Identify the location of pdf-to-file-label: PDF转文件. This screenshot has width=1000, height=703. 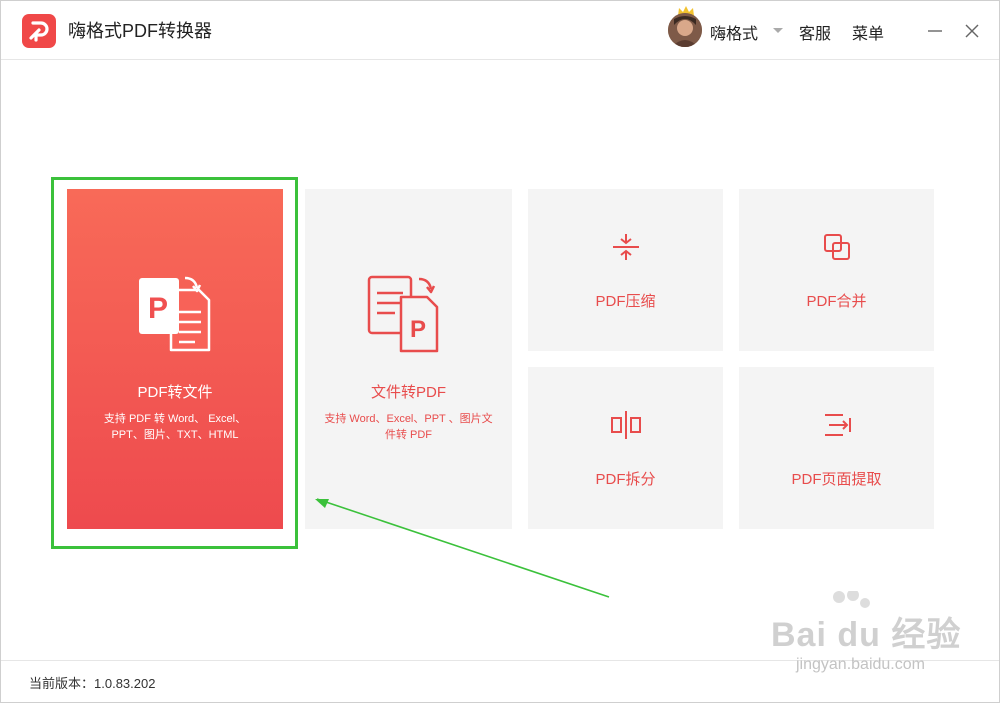
(175, 392).